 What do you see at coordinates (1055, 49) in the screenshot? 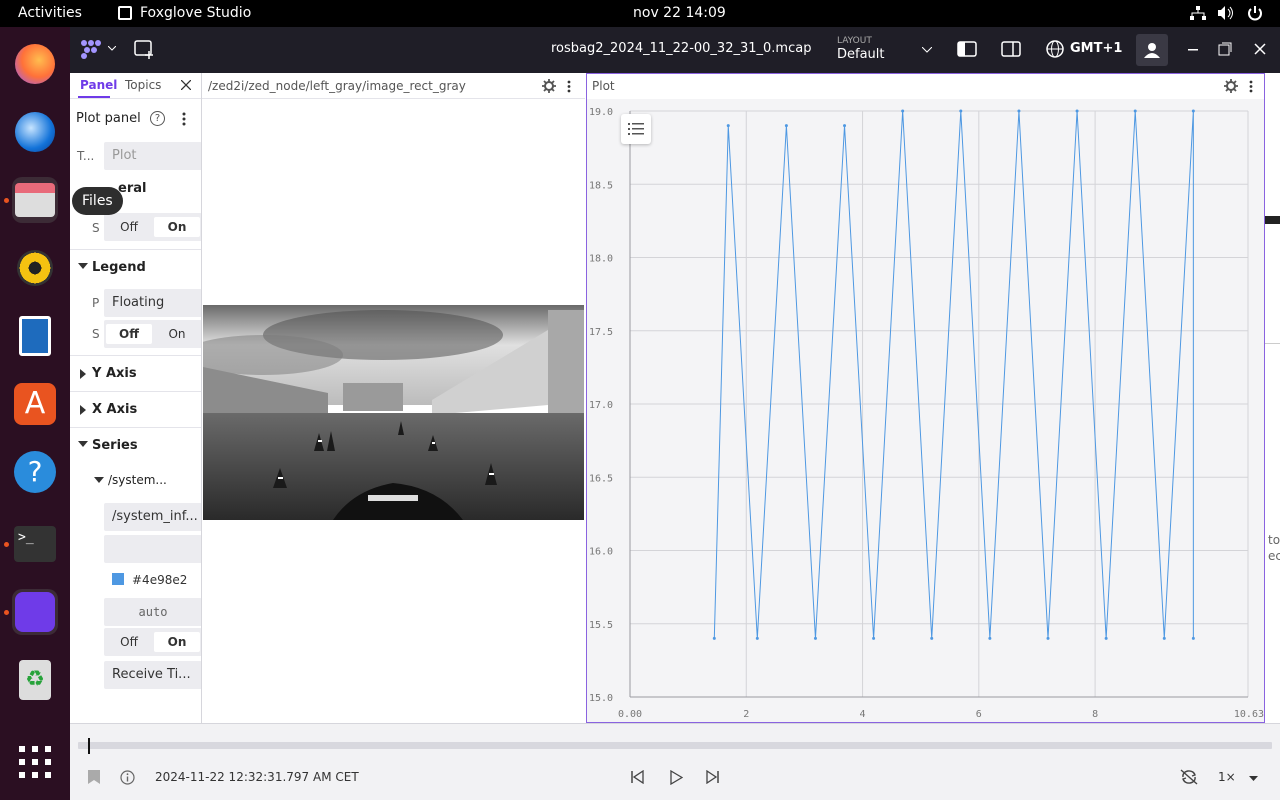
I see `globe-icon` at bounding box center [1055, 49].